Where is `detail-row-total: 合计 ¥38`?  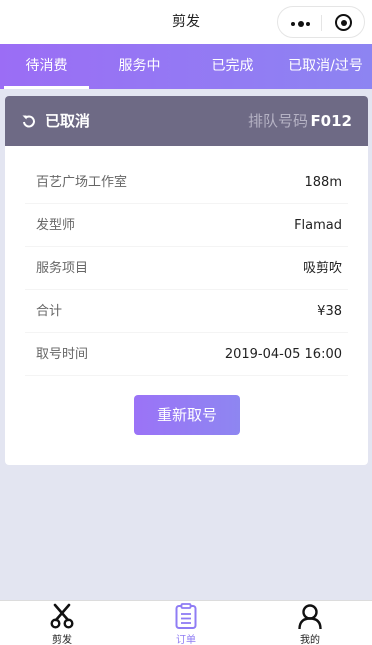
detail-row-total: 合计 ¥38 is located at coordinates (186, 311).